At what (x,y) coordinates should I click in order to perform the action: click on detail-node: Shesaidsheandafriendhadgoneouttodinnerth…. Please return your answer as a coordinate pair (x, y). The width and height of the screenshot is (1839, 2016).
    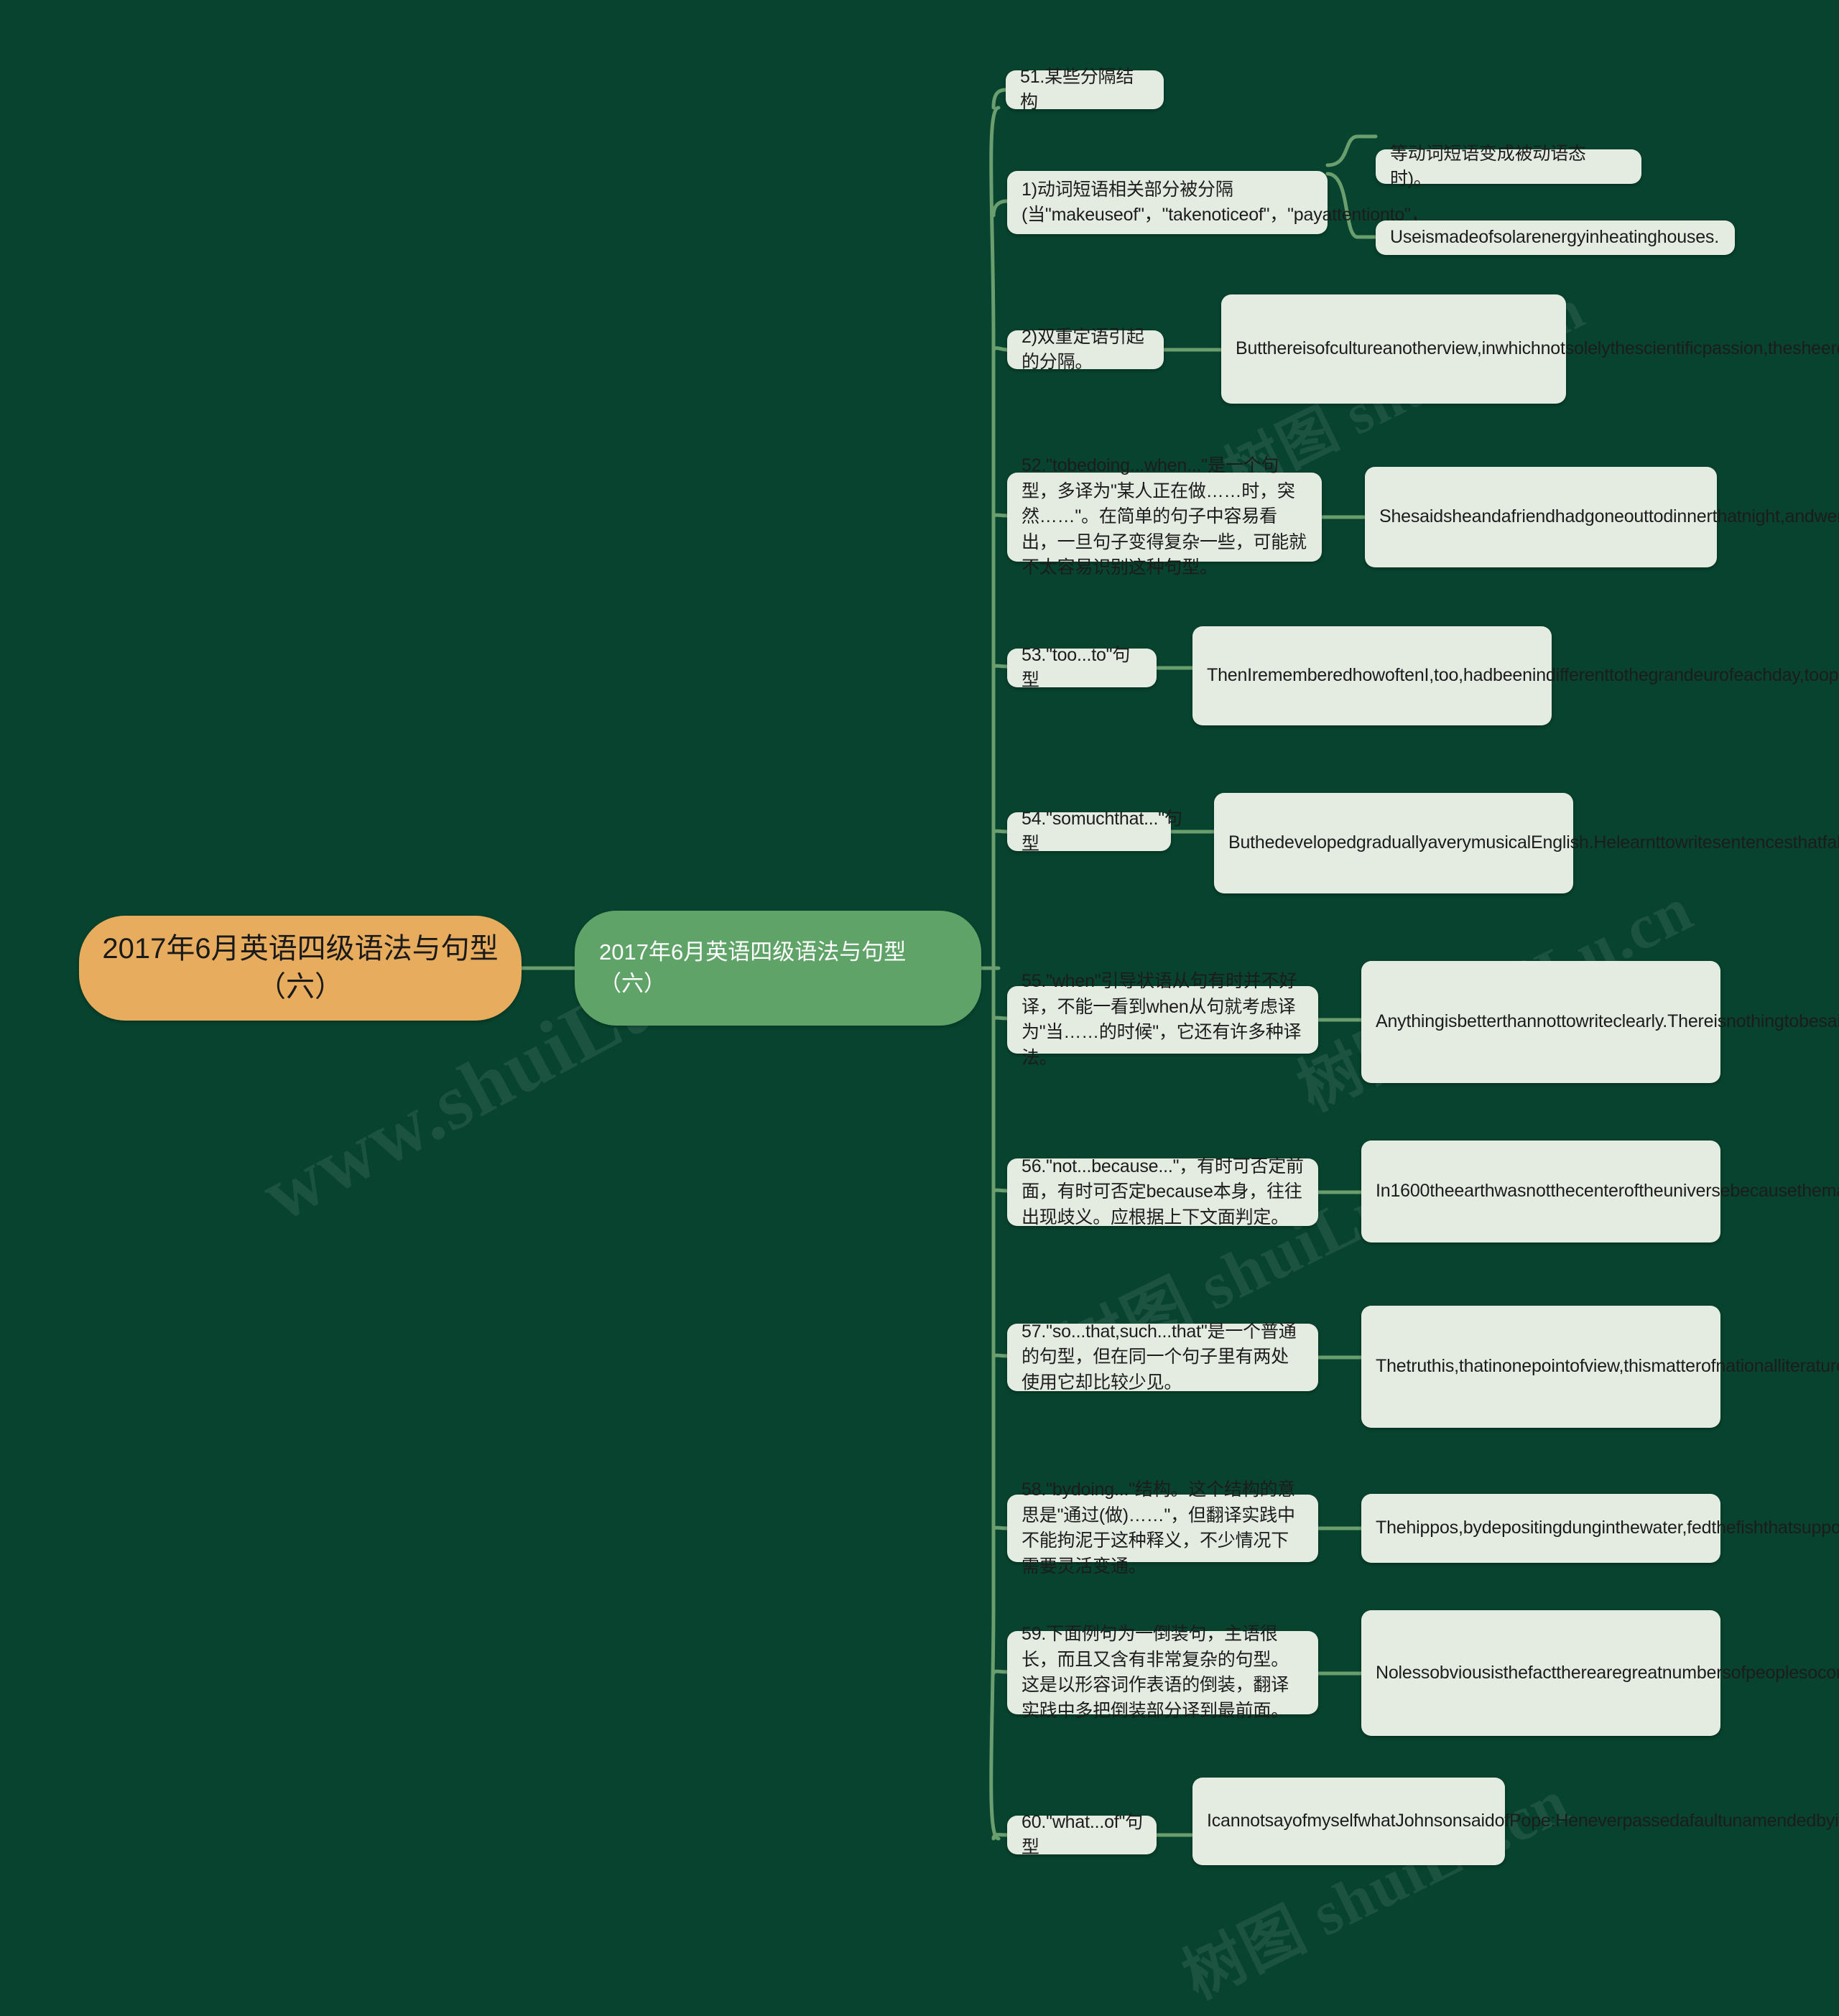
    Looking at the image, I should click on (1602, 517).